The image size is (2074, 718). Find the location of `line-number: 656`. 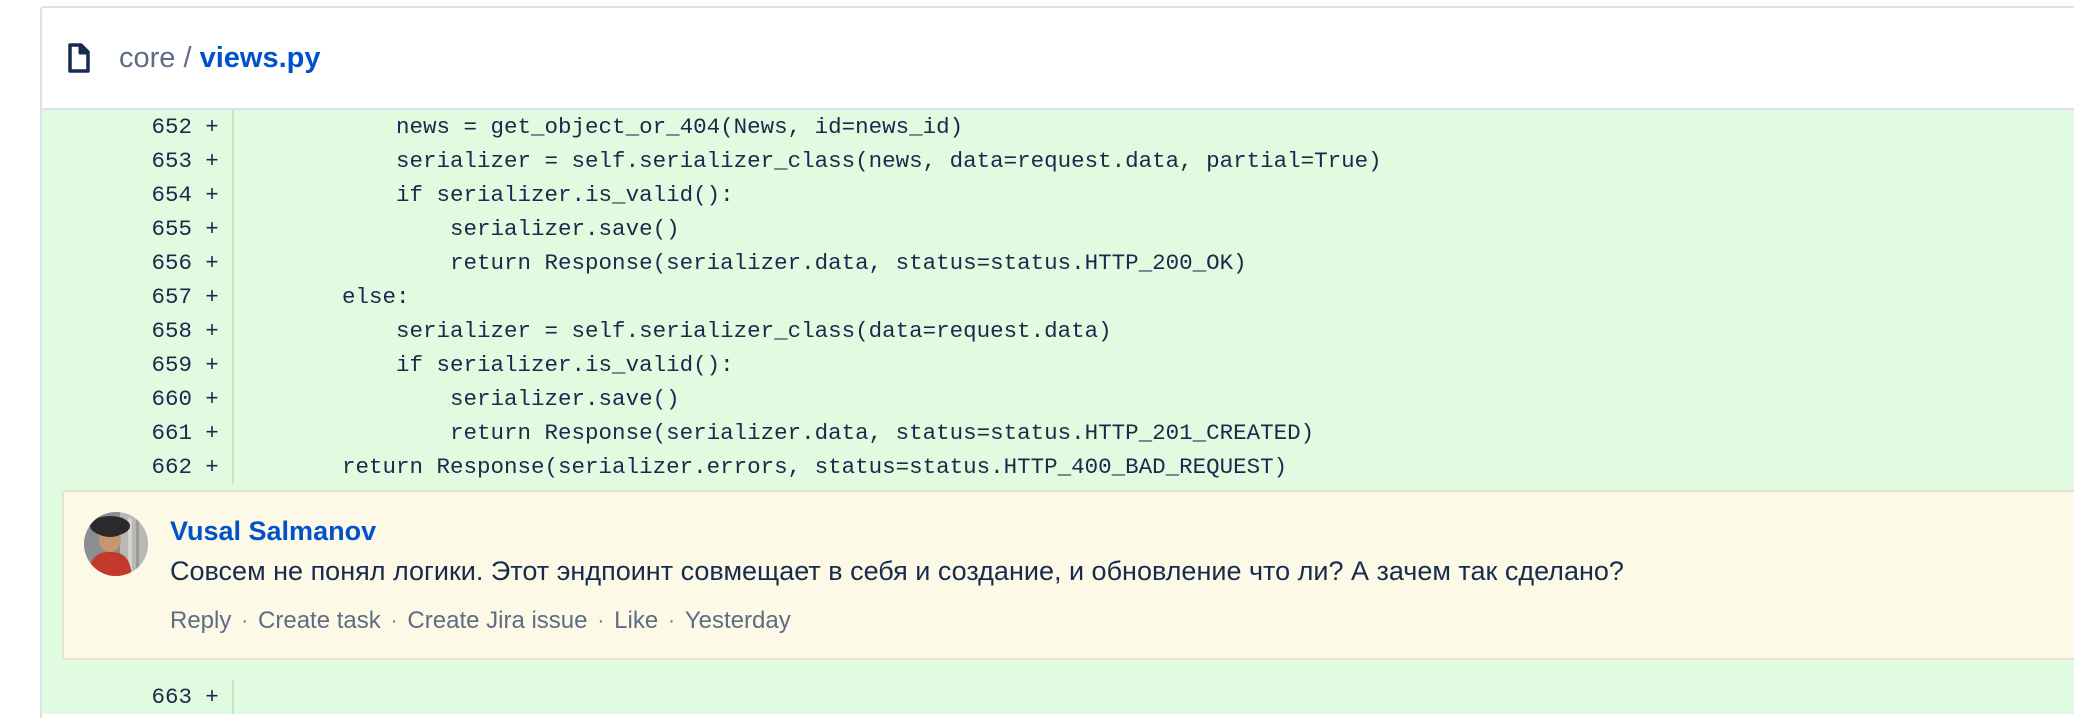

line-number: 656 is located at coordinates (117, 263).